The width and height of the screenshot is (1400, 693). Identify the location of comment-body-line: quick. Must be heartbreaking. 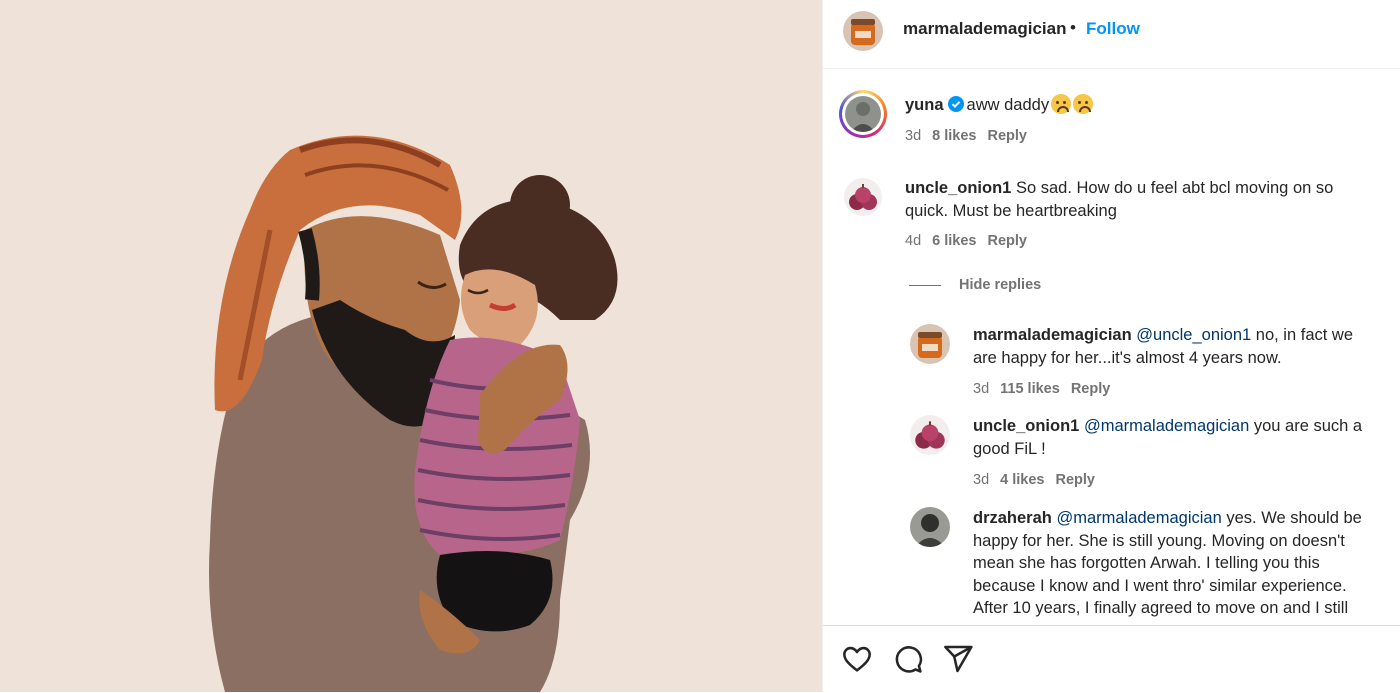
(1011, 210).